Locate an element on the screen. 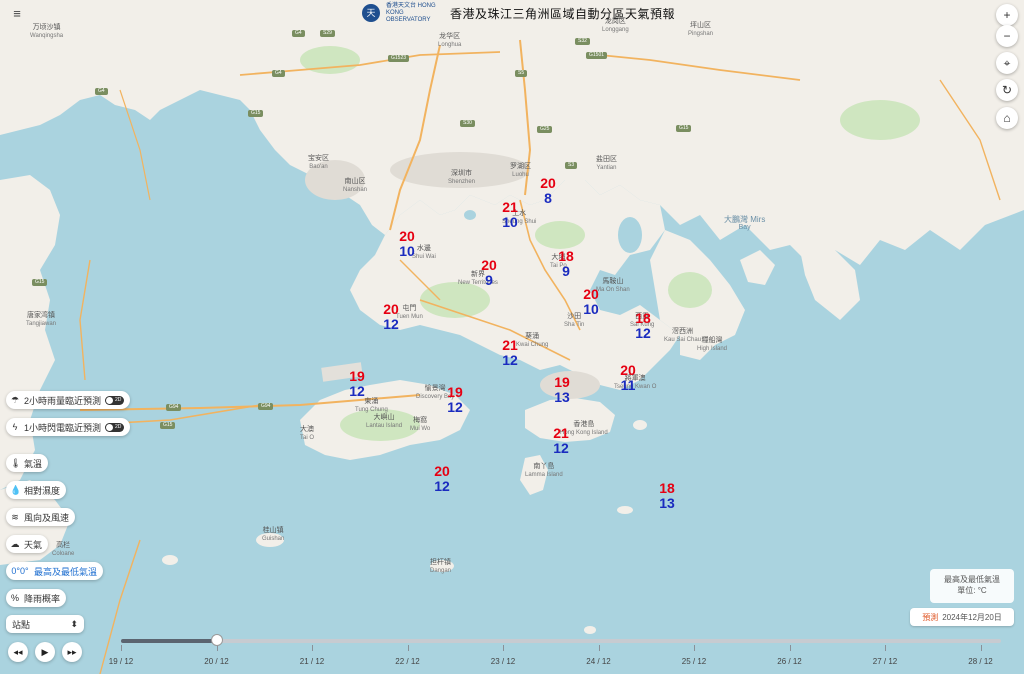 The width and height of the screenshot is (1024, 674). temperature-marker: 21 10 is located at coordinates (510, 215).